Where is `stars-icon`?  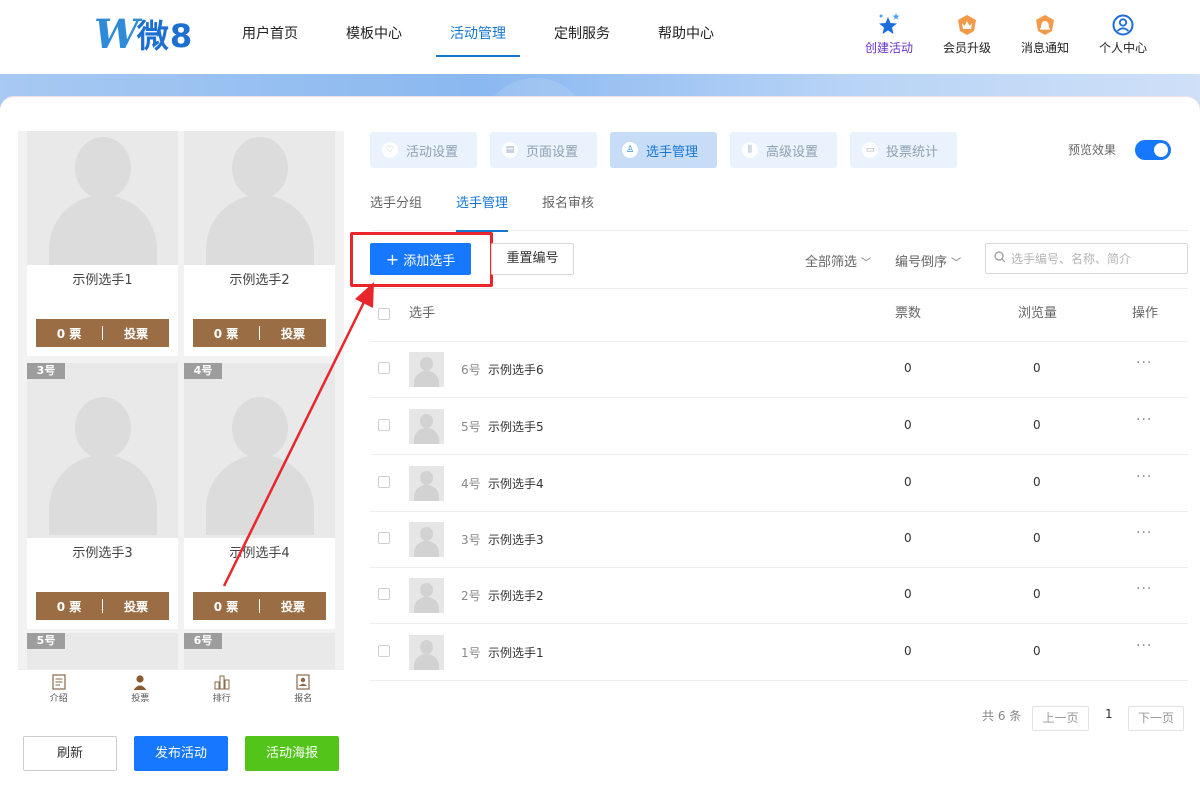 stars-icon is located at coordinates (889, 24).